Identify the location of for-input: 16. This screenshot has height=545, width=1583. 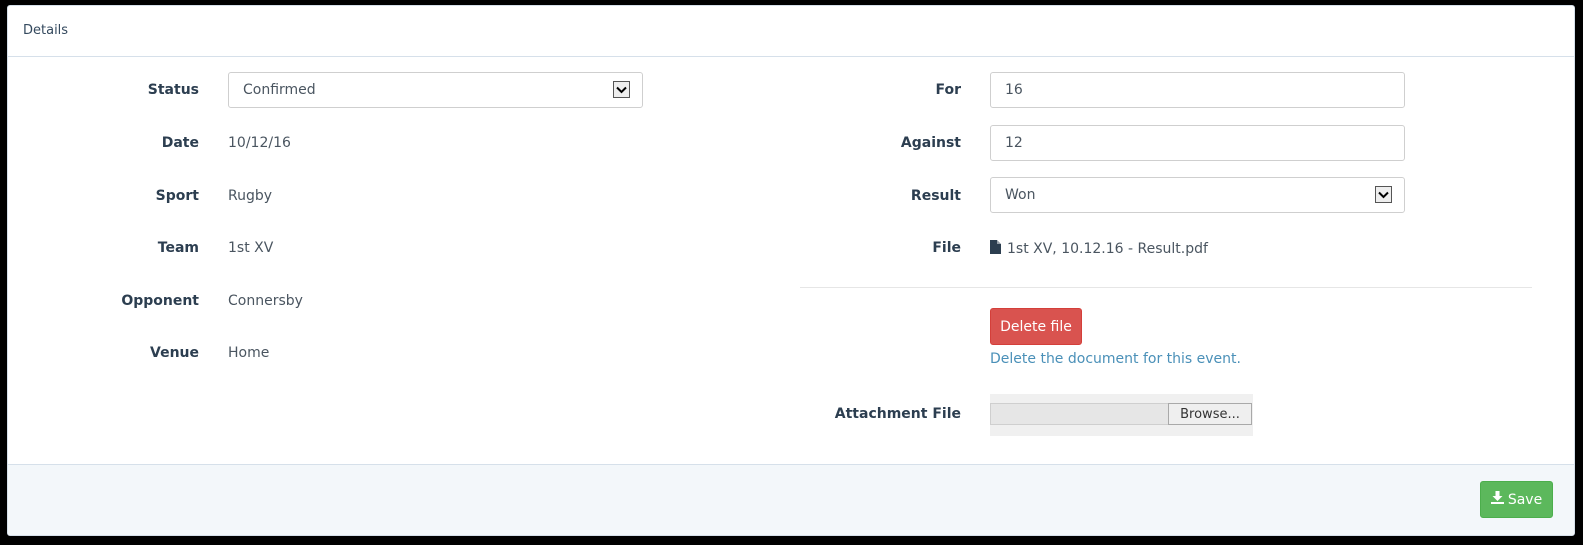
(1197, 90).